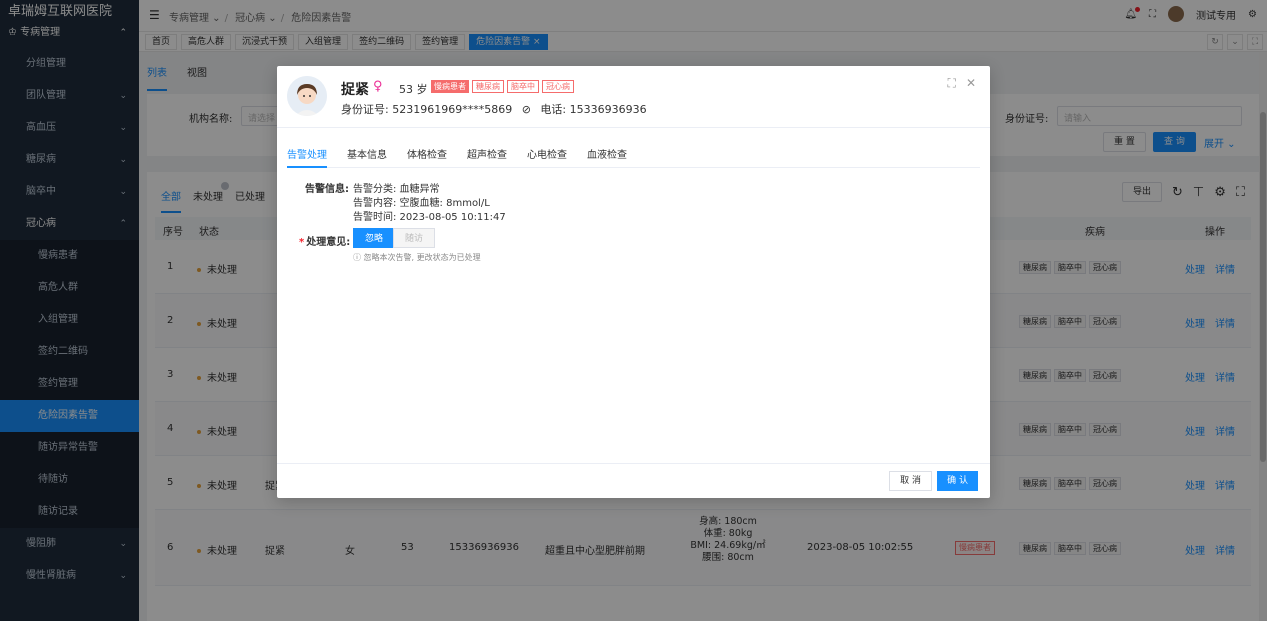 The image size is (1267, 621). I want to click on opinion-label: * 处理意见:, so click(325, 242).